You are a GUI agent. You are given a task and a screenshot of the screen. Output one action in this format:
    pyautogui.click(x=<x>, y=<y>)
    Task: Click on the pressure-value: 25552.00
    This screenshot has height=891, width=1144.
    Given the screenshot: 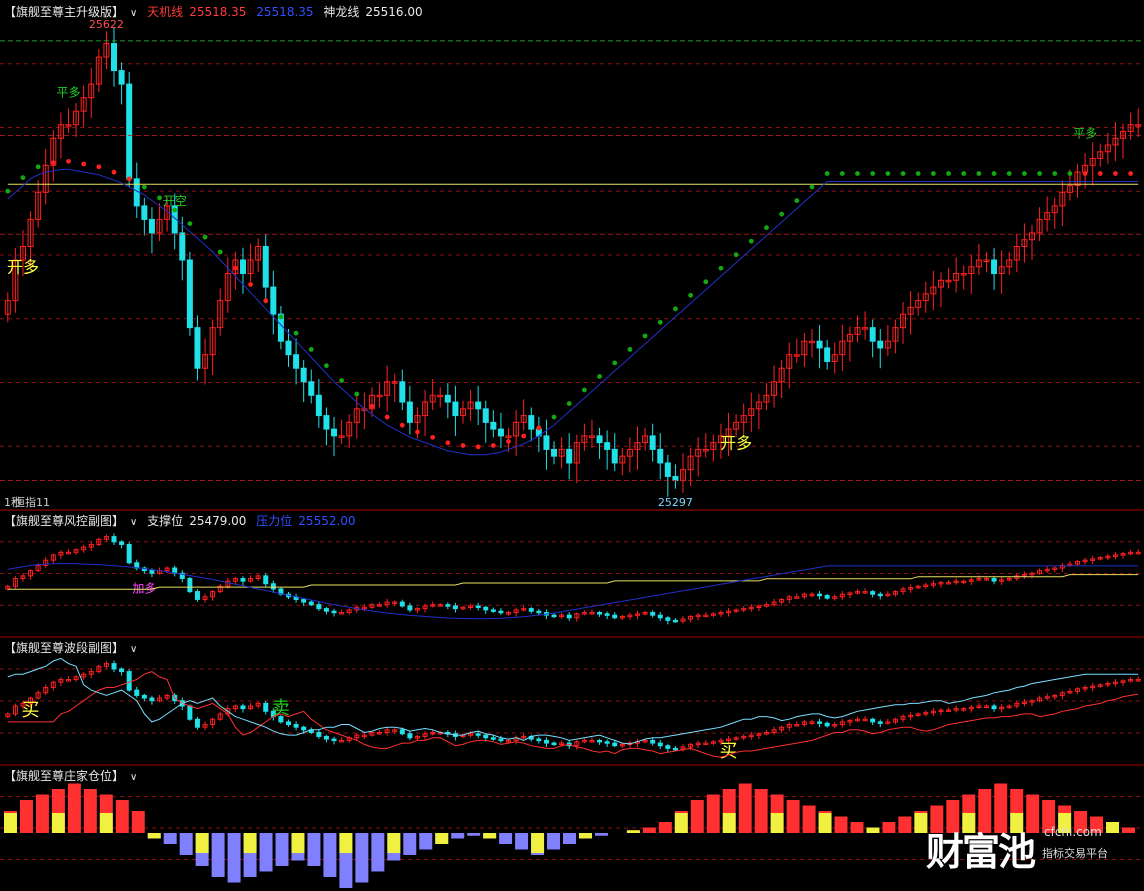 What is the action you would take?
    pyautogui.click(x=327, y=521)
    